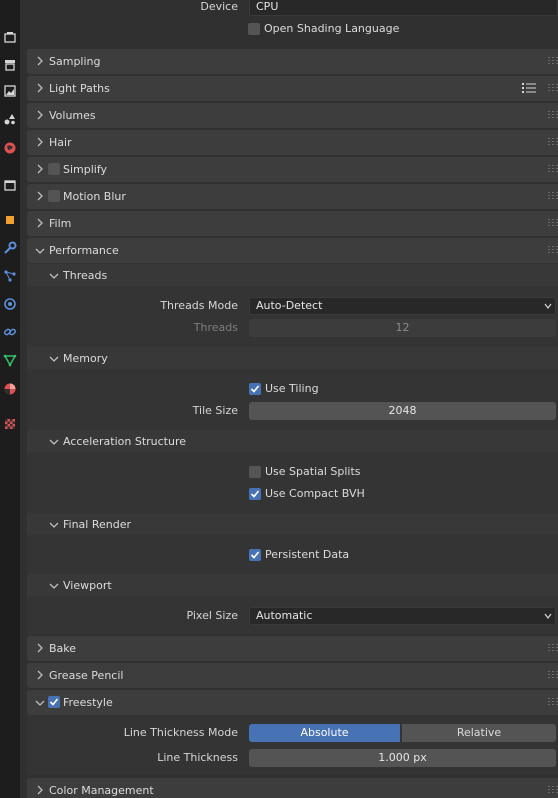 Image resolution: width=558 pixels, height=798 pixels. What do you see at coordinates (529, 88) in the screenshot?
I see `presets-list-icon` at bounding box center [529, 88].